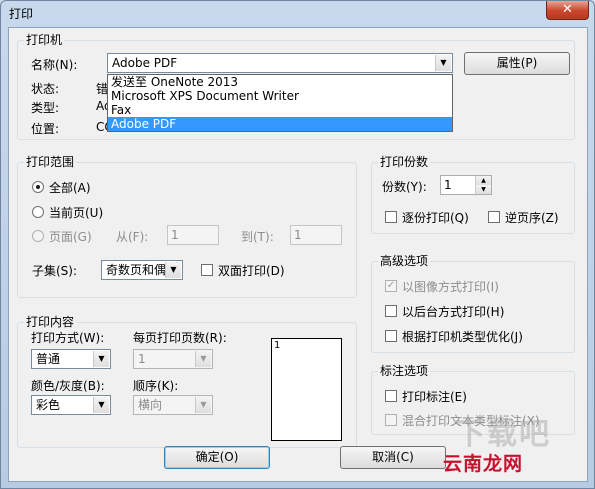 The image size is (595, 489). Describe the element at coordinates (68, 338) in the screenshot. I see `print-mode-label: 打印方式(W):` at that location.